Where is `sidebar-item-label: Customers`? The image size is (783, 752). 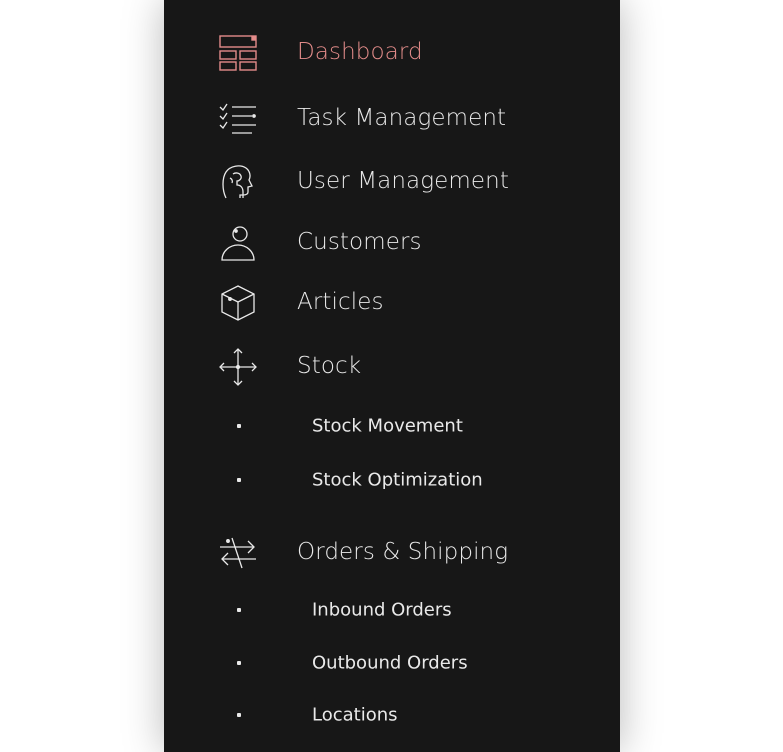 sidebar-item-label: Customers is located at coordinates (359, 242).